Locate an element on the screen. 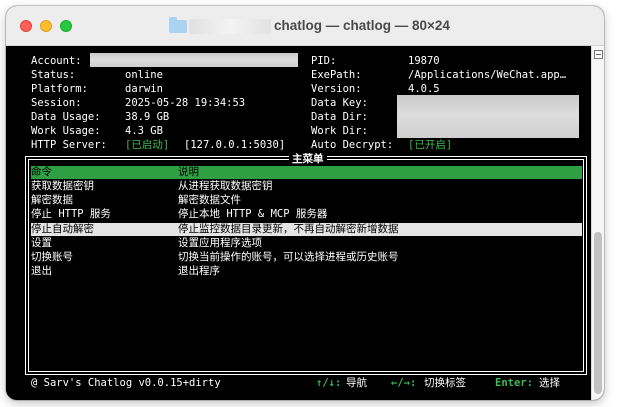  menu-item-description: 从进程获取数据密钥 is located at coordinates (225, 186).